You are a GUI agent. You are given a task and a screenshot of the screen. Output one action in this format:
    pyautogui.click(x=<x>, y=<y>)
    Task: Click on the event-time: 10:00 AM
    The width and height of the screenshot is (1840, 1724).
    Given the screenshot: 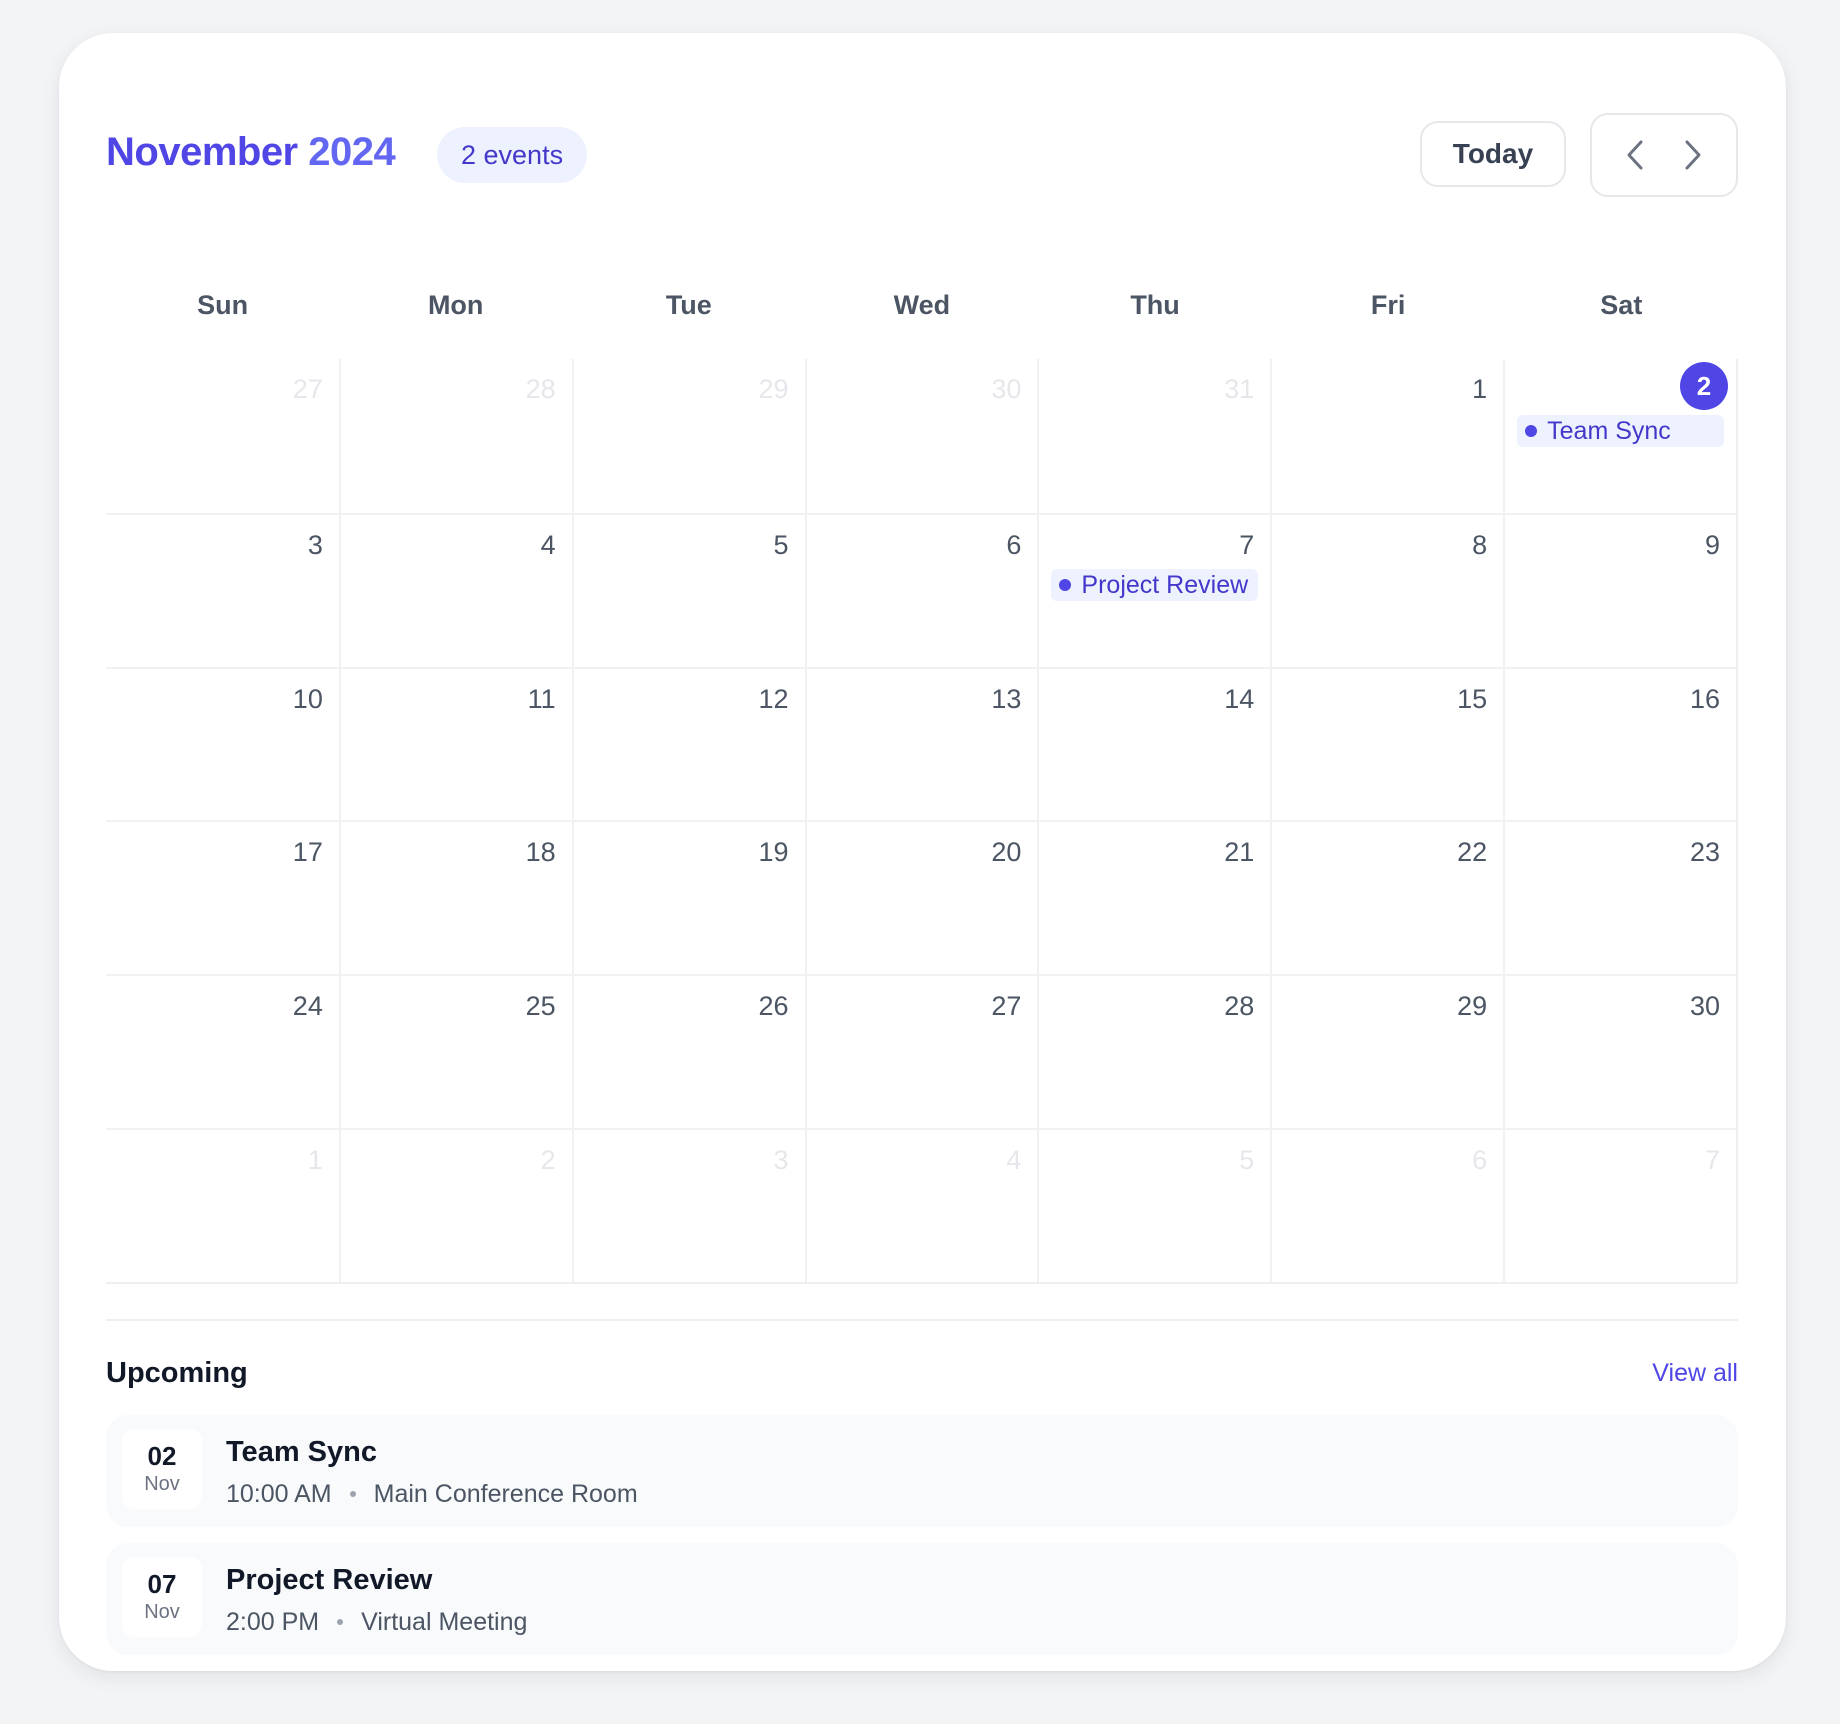 What is the action you would take?
    pyautogui.click(x=279, y=1494)
    